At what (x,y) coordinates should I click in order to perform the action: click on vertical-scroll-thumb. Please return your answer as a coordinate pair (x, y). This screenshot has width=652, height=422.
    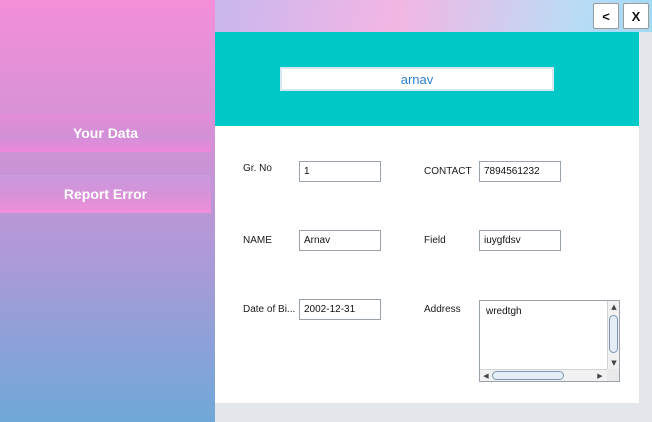
    Looking at the image, I should click on (613, 334).